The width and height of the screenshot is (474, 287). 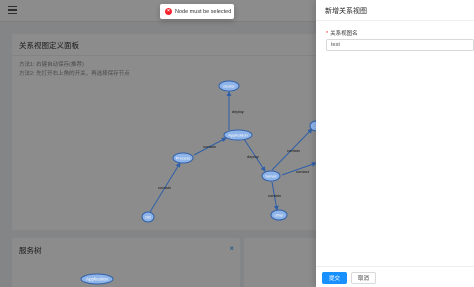 What do you see at coordinates (168, 11) in the screenshot?
I see `error-icon: ×` at bounding box center [168, 11].